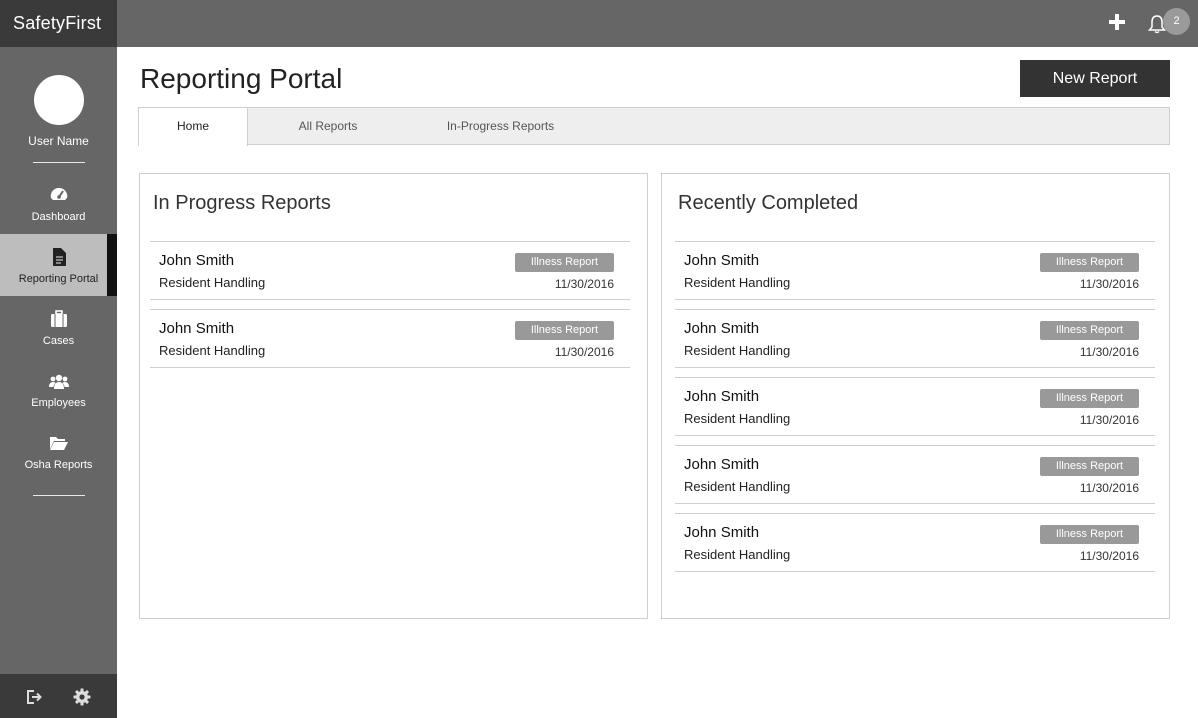 The height and width of the screenshot is (718, 1198). What do you see at coordinates (1095, 78) in the screenshot?
I see `new-report-button: New Report` at bounding box center [1095, 78].